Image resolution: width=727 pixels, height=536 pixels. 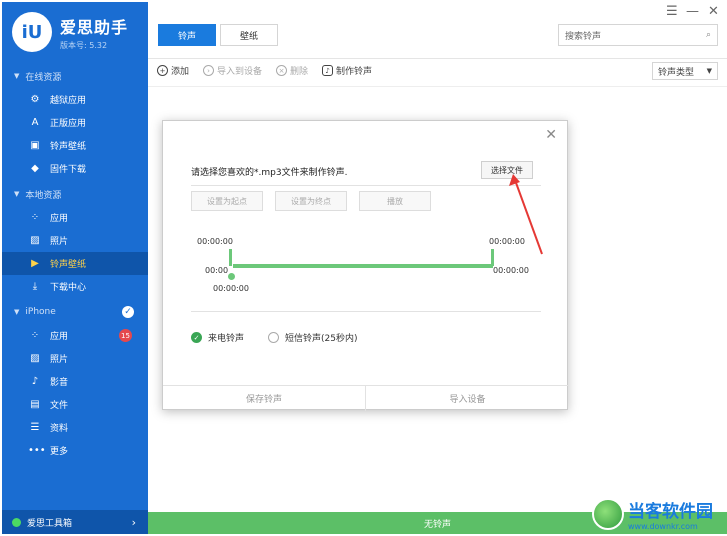 What do you see at coordinates (551, 135) in the screenshot?
I see `close-icon: ✕` at bounding box center [551, 135].